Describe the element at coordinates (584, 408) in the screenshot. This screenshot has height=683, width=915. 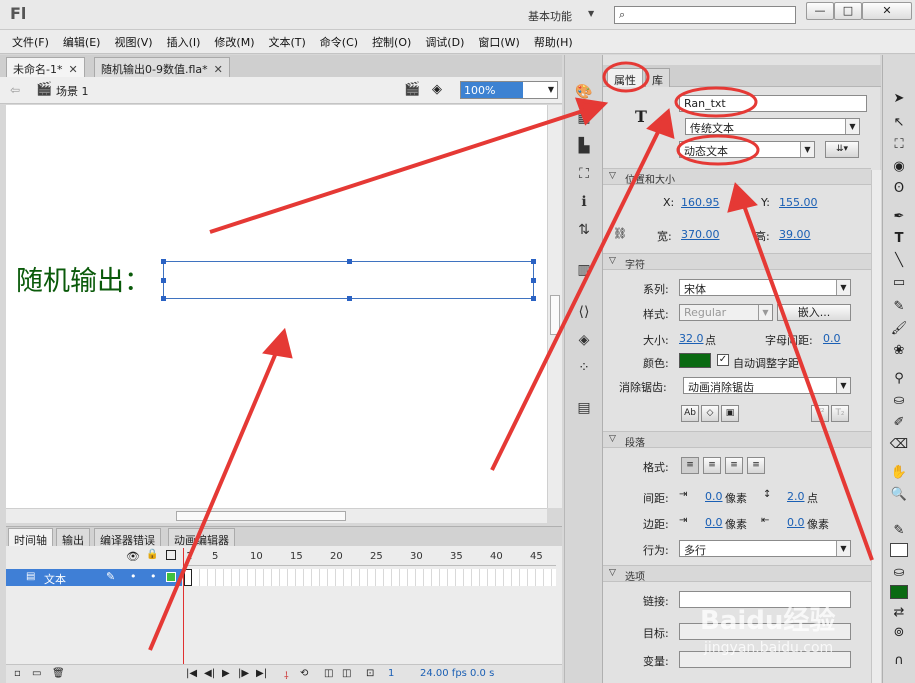
I see `movie-explorer-icon: ▤` at that location.